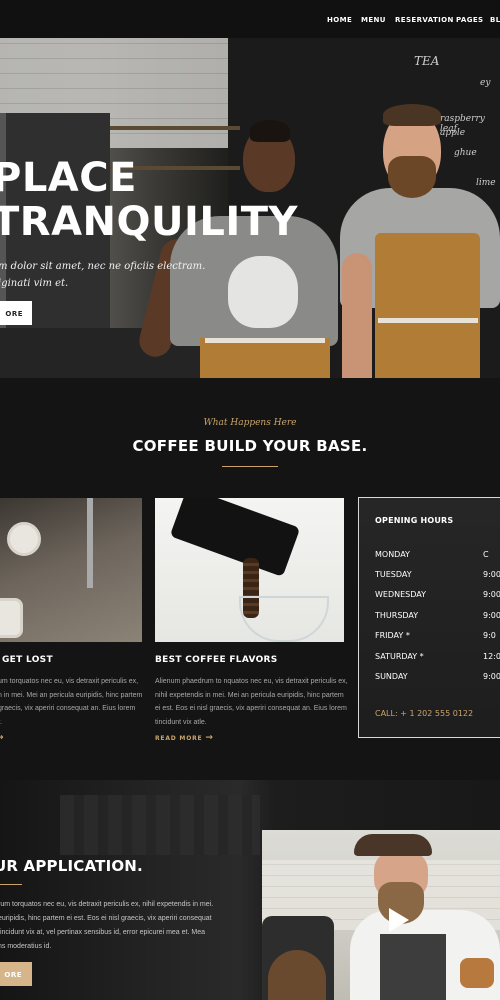 The image size is (500, 1000). Describe the element at coordinates (263, 292) in the screenshot. I see `skull-print` at that location.